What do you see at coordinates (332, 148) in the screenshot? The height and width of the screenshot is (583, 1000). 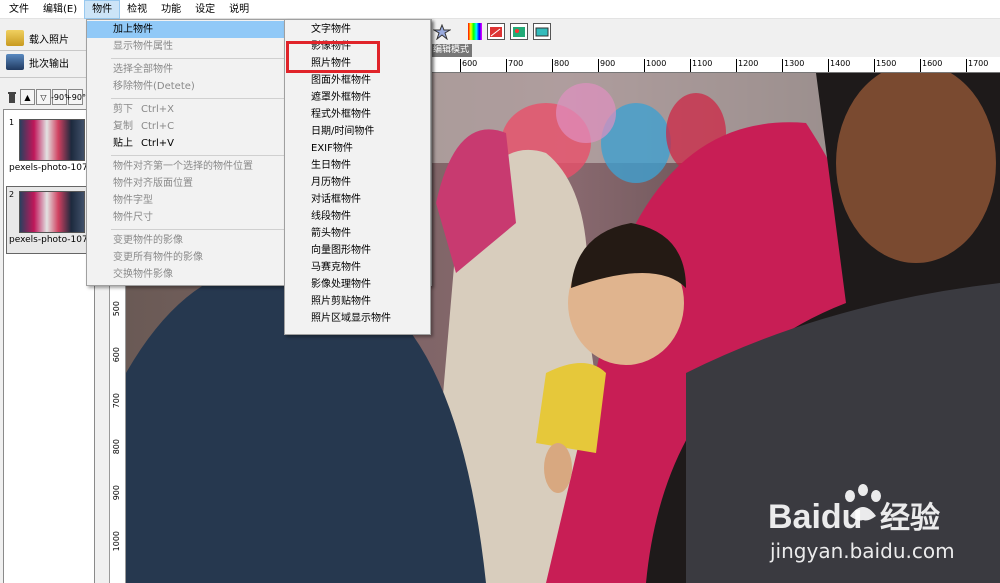 I see `submenu-item-exif: EXIF物件` at bounding box center [332, 148].